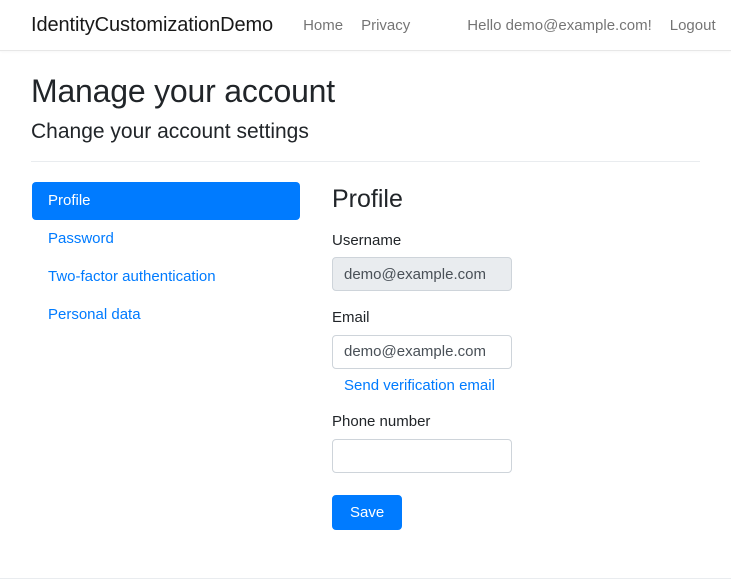  I want to click on page-title: Manage your account, so click(183, 91).